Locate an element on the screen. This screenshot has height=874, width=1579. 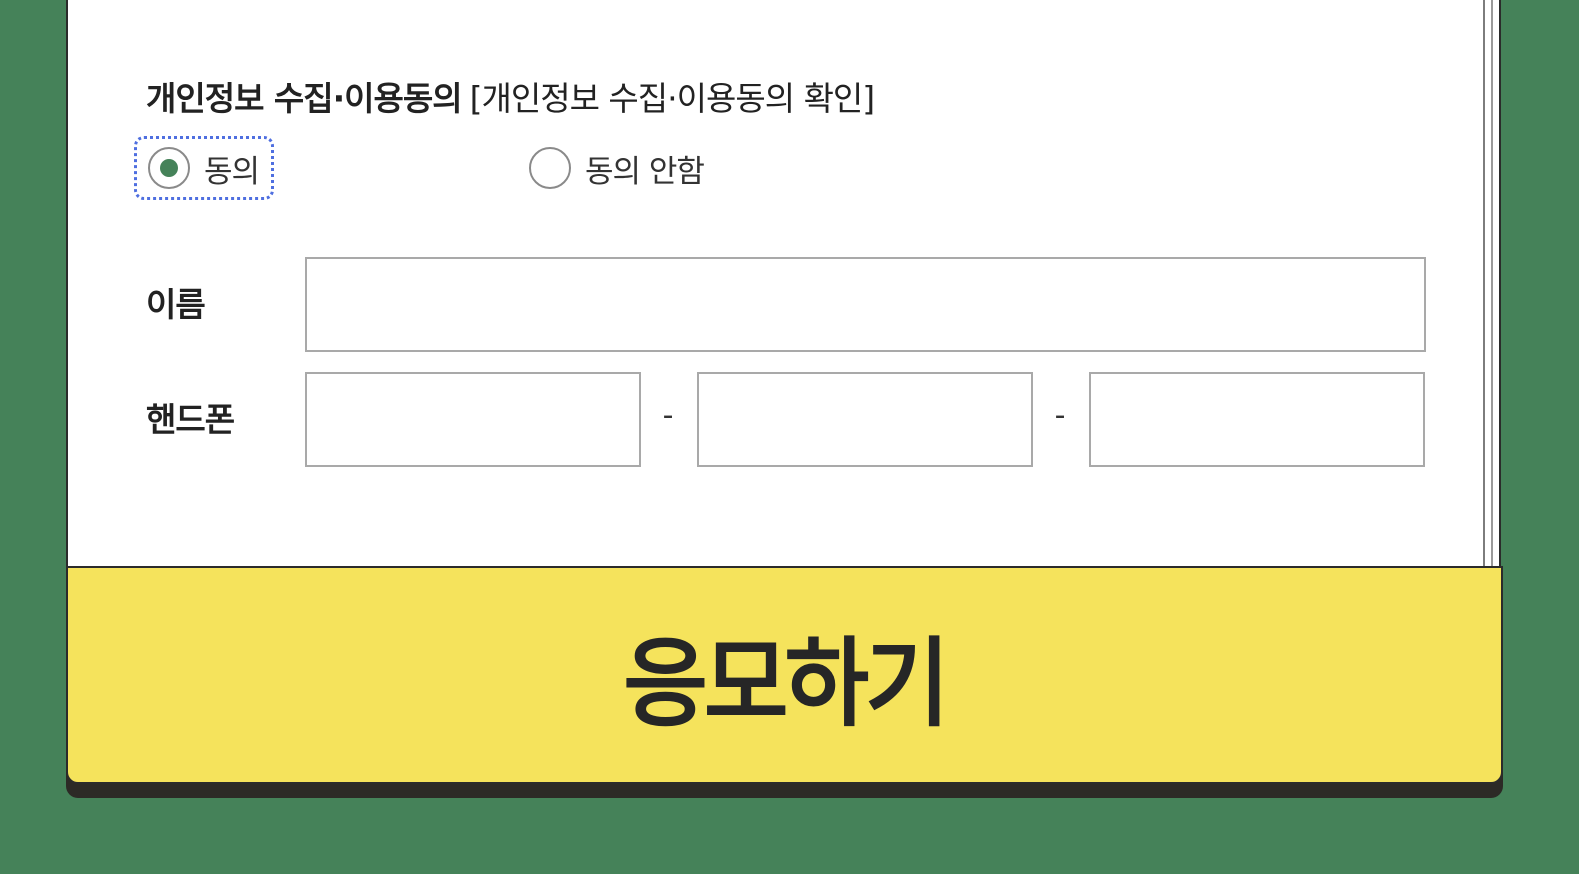
name-label: 이름 is located at coordinates (176, 304).